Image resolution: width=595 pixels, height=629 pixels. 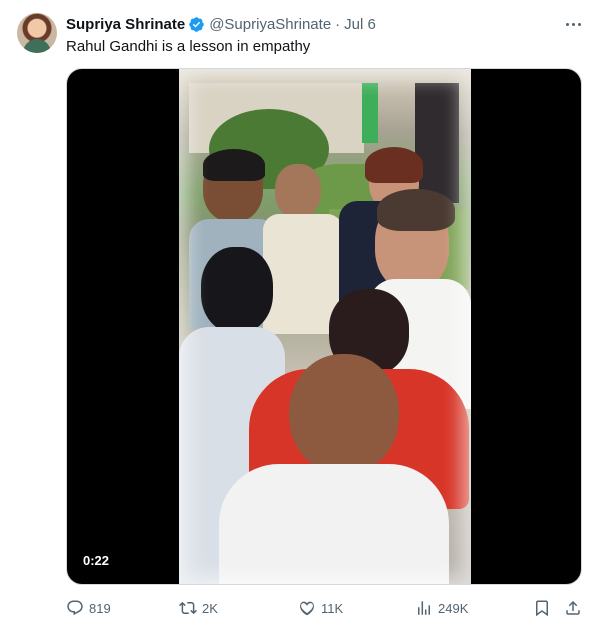 What do you see at coordinates (96, 560) in the screenshot?
I see `video-duration: 0:22` at bounding box center [96, 560].